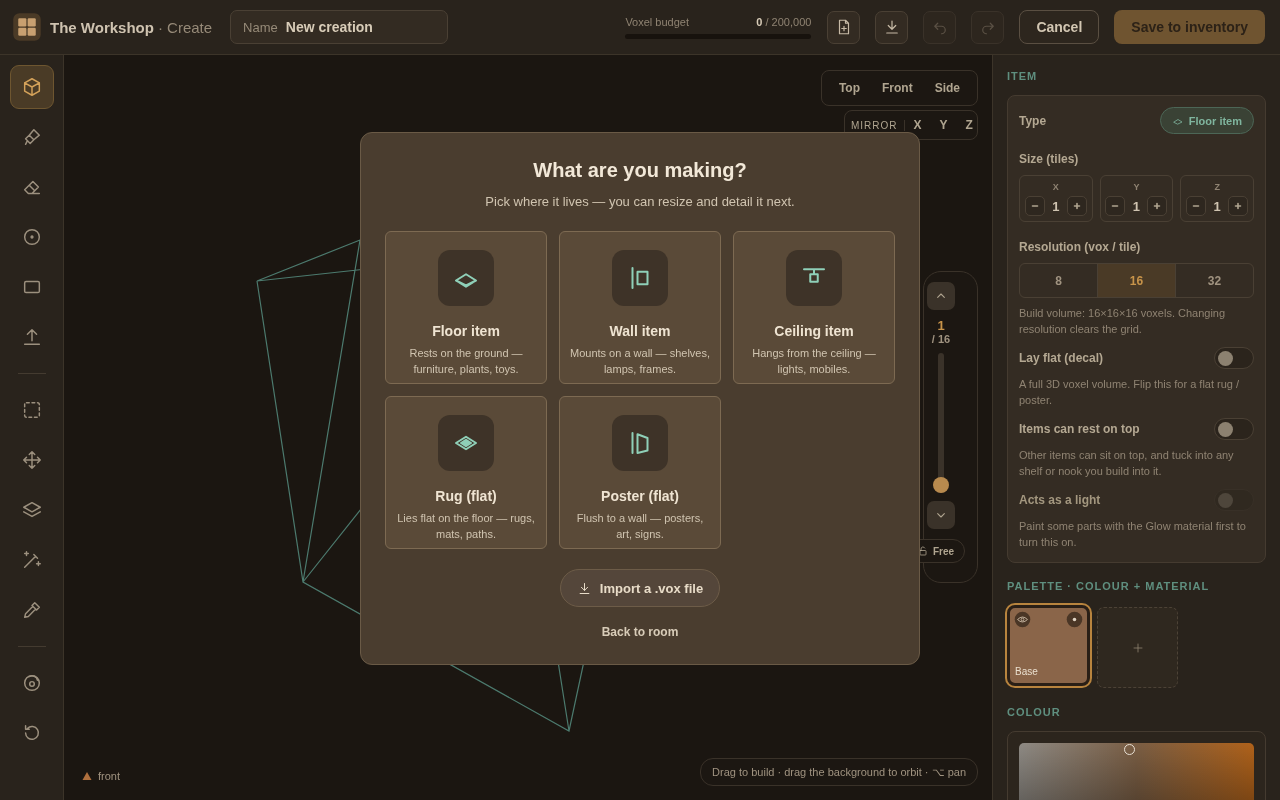 The height and width of the screenshot is (800, 1280). What do you see at coordinates (466, 307) in the screenshot?
I see `floor-option-card: Floor item Rests on the ground — furniture, plants, toys.` at bounding box center [466, 307].